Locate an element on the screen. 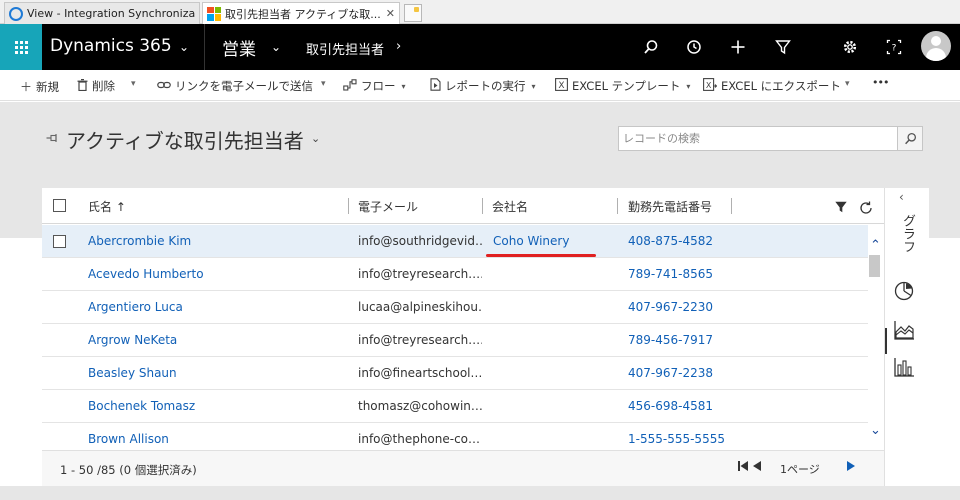  close-tab-icon: ✕ is located at coordinates (390, 13).